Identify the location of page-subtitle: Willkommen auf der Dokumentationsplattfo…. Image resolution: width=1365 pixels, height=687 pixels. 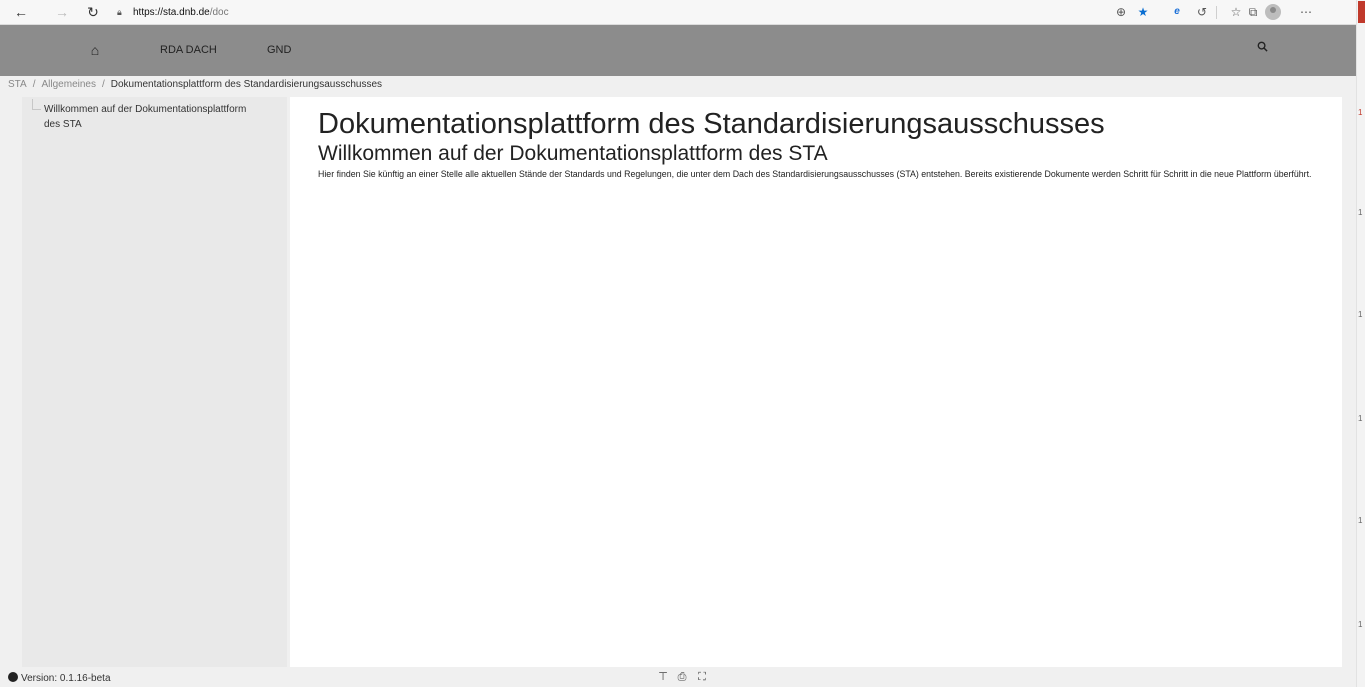
(573, 153).